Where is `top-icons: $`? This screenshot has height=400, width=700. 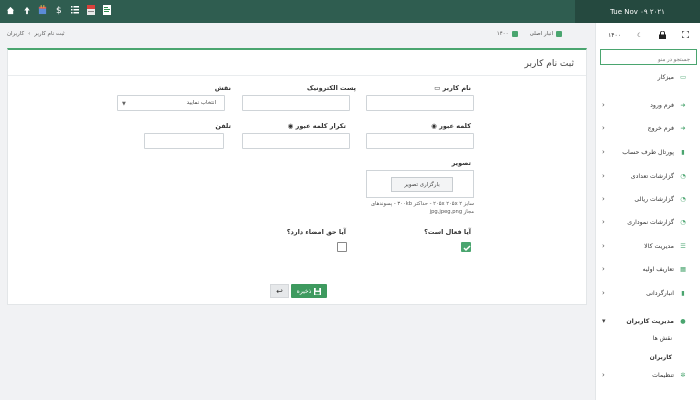 top-icons: $ is located at coordinates (58, 10).